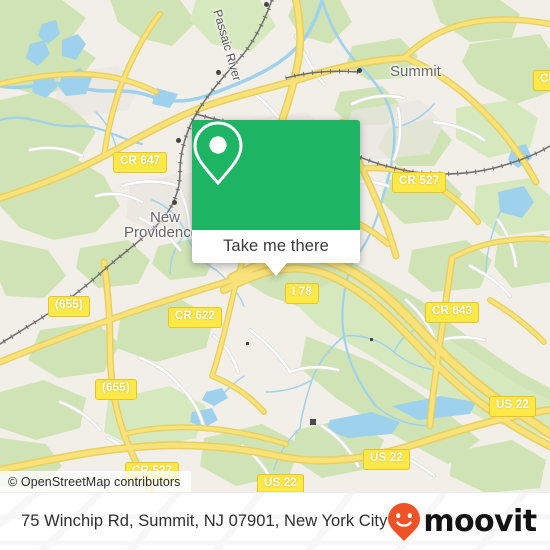 The width and height of the screenshot is (550, 550). What do you see at coordinates (140, 162) in the screenshot?
I see `road-shield-cr-647: CR 647` at bounding box center [140, 162].